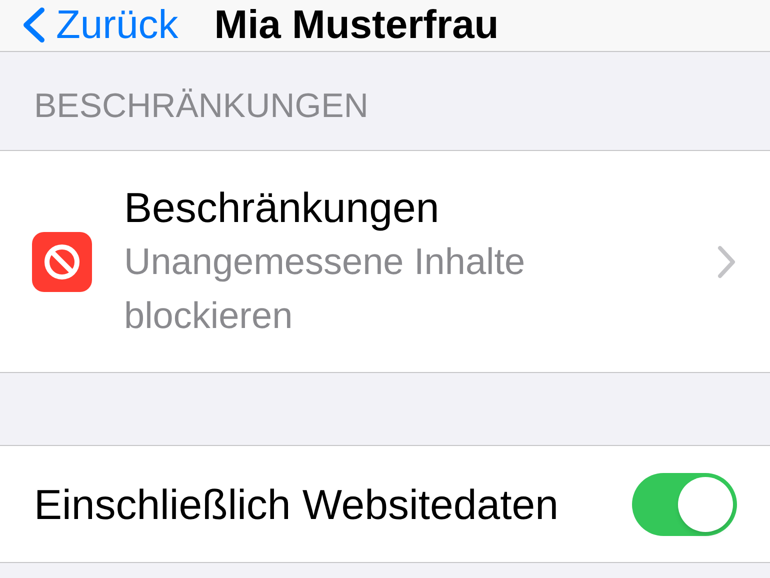 Image resolution: width=770 pixels, height=578 pixels. What do you see at coordinates (99, 25) in the screenshot?
I see `back-button: Zurück` at bounding box center [99, 25].